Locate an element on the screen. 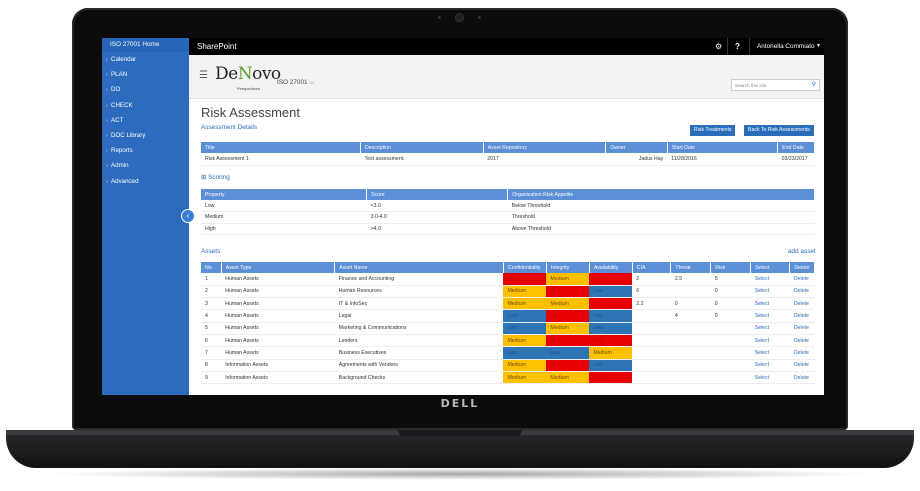 The image size is (920, 491). cia-value: 6 is located at coordinates (651, 292).